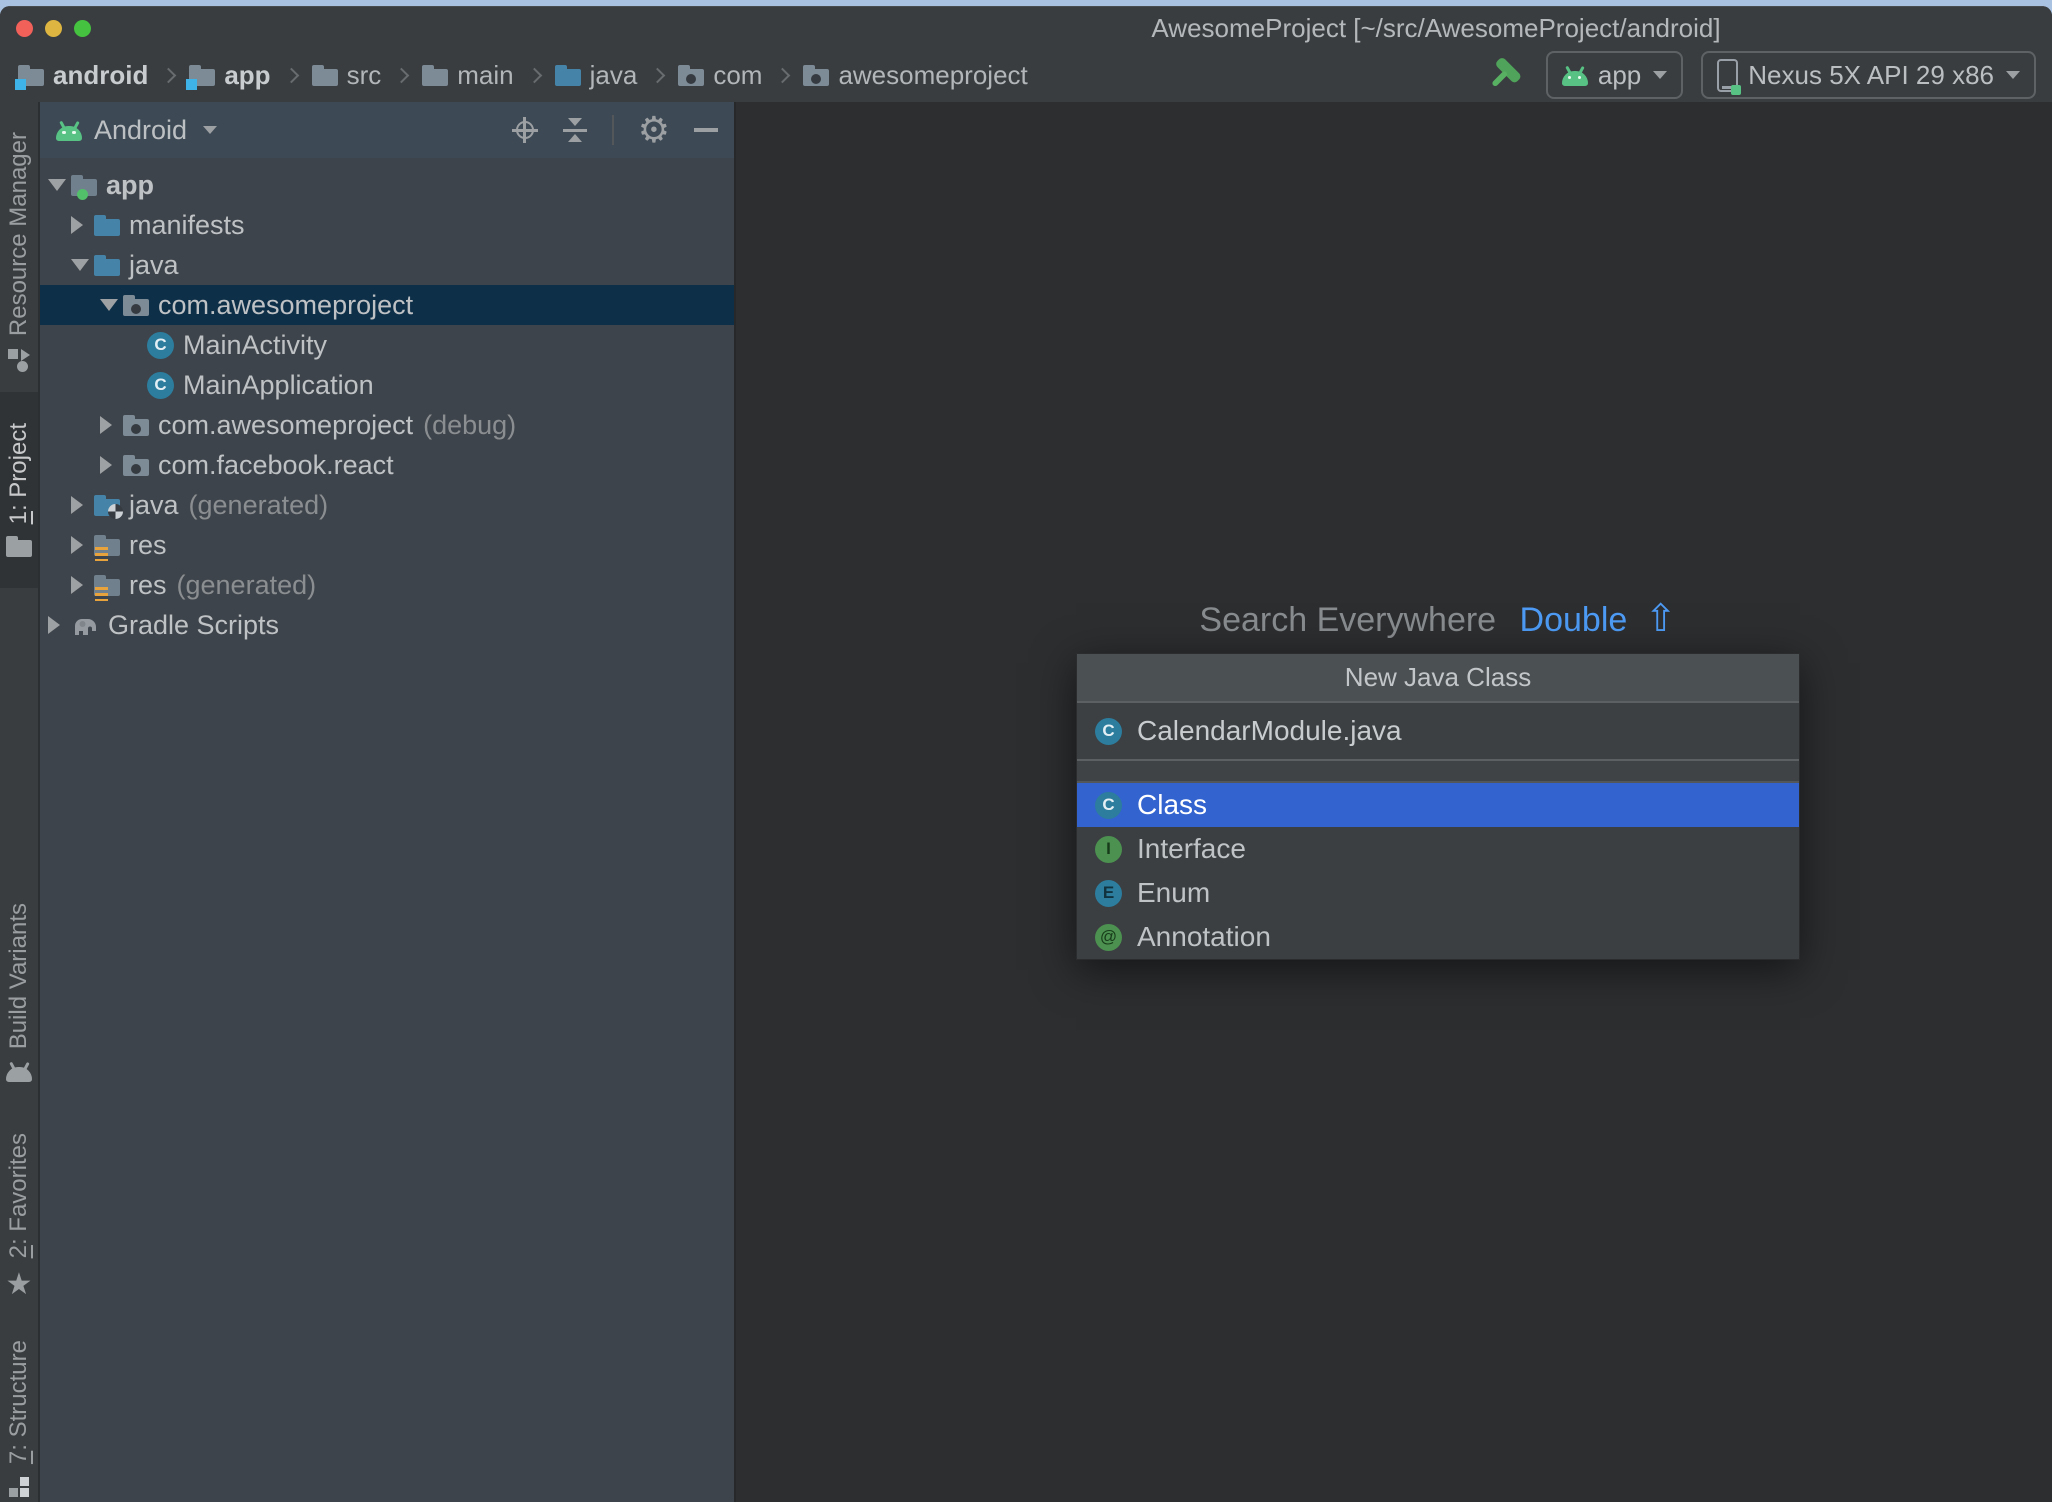  What do you see at coordinates (1619, 74) in the screenshot?
I see `run-configuration-label: app` at bounding box center [1619, 74].